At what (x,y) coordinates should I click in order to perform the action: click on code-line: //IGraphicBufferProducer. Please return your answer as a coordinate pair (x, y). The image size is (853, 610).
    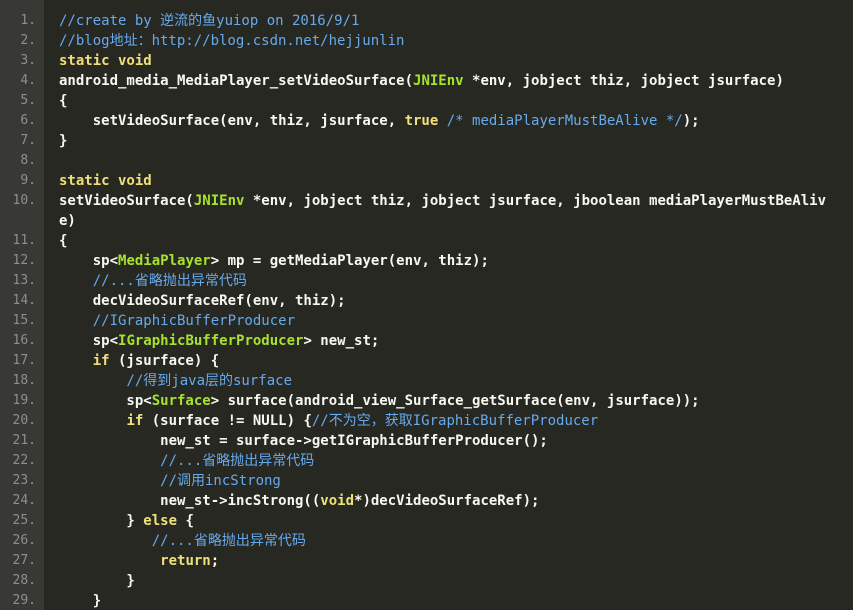
    Looking at the image, I should click on (456, 321).